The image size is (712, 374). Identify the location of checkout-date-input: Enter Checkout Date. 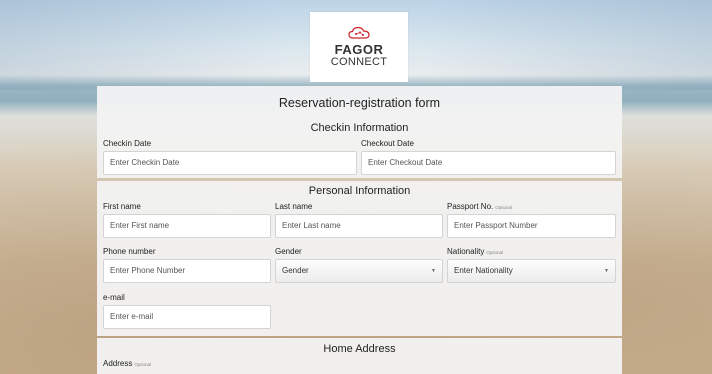
(488, 163).